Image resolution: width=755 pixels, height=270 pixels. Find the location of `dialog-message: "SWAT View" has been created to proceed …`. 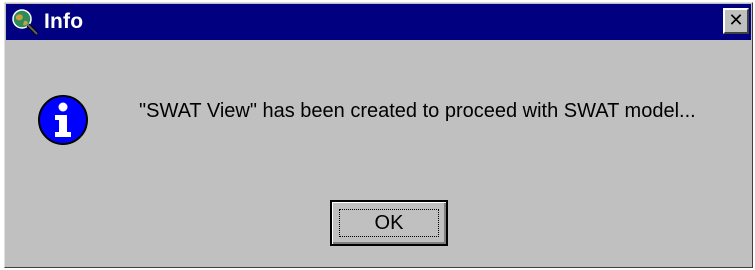

dialog-message: "SWAT View" has been created to proceed … is located at coordinates (417, 111).